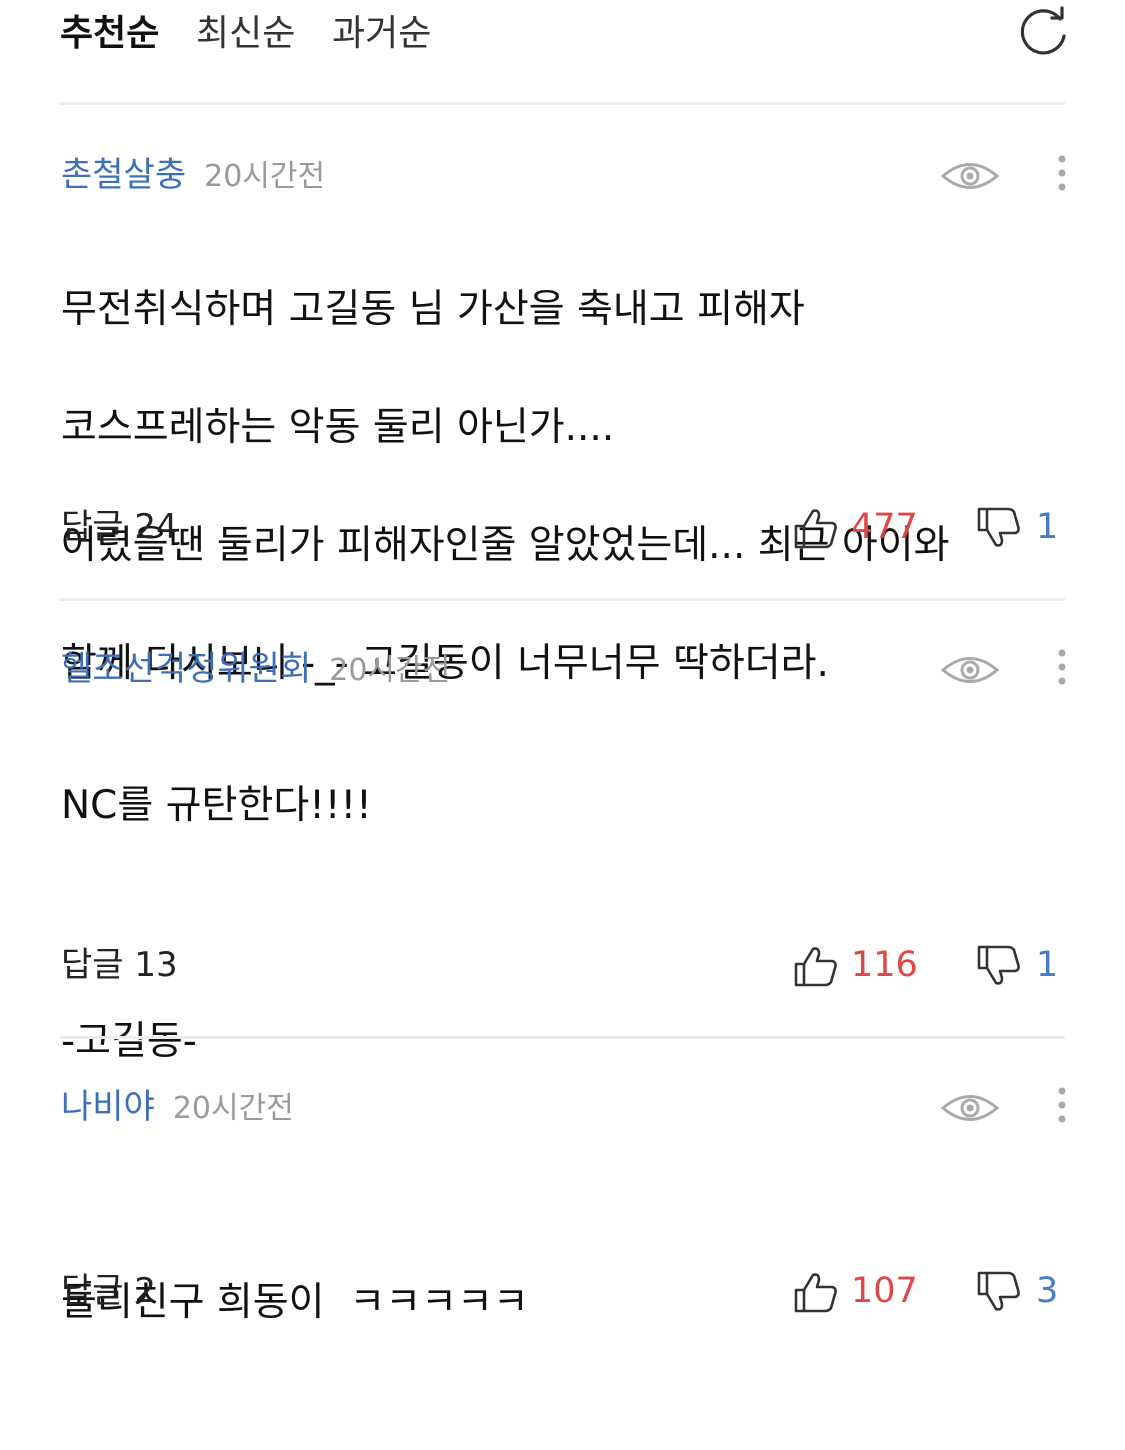 The width and height of the screenshot is (1125, 1450). Describe the element at coordinates (109, 34) in the screenshot. I see `sort-tab-recommended: 추천순` at that location.